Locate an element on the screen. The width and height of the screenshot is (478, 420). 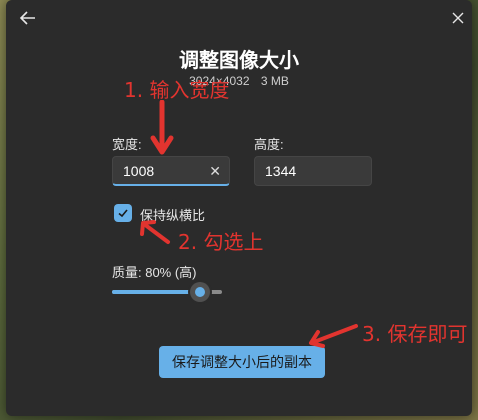
height-input: 1344 is located at coordinates (313, 171).